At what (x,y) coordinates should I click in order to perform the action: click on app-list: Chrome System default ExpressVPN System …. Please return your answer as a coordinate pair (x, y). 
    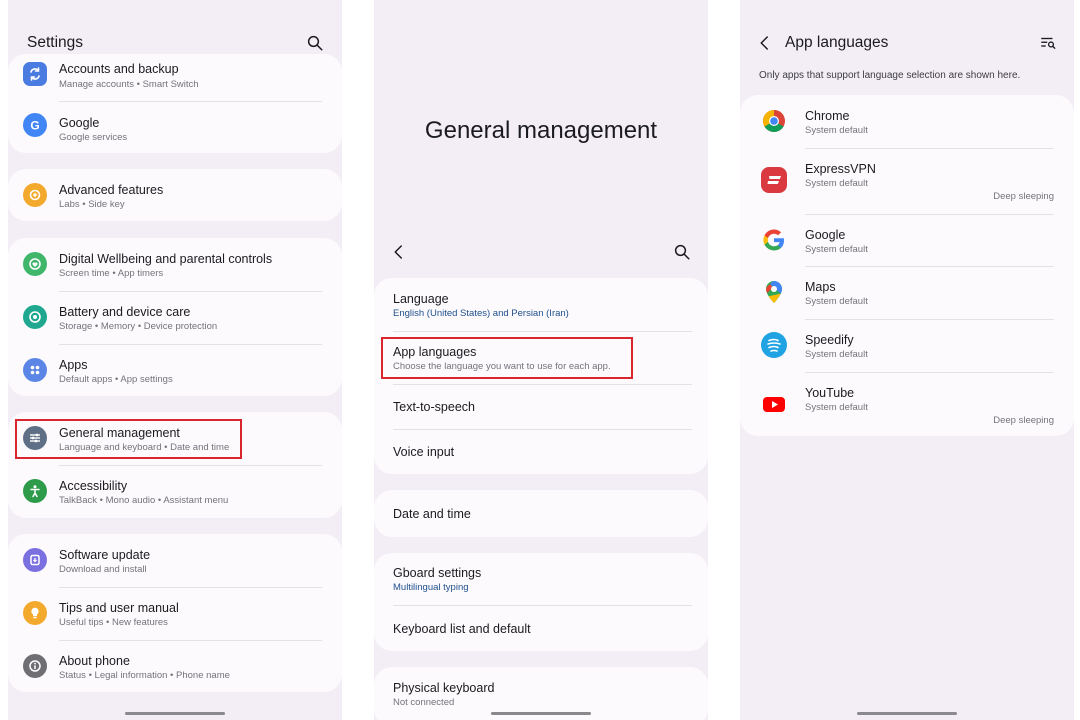
    Looking at the image, I should click on (907, 265).